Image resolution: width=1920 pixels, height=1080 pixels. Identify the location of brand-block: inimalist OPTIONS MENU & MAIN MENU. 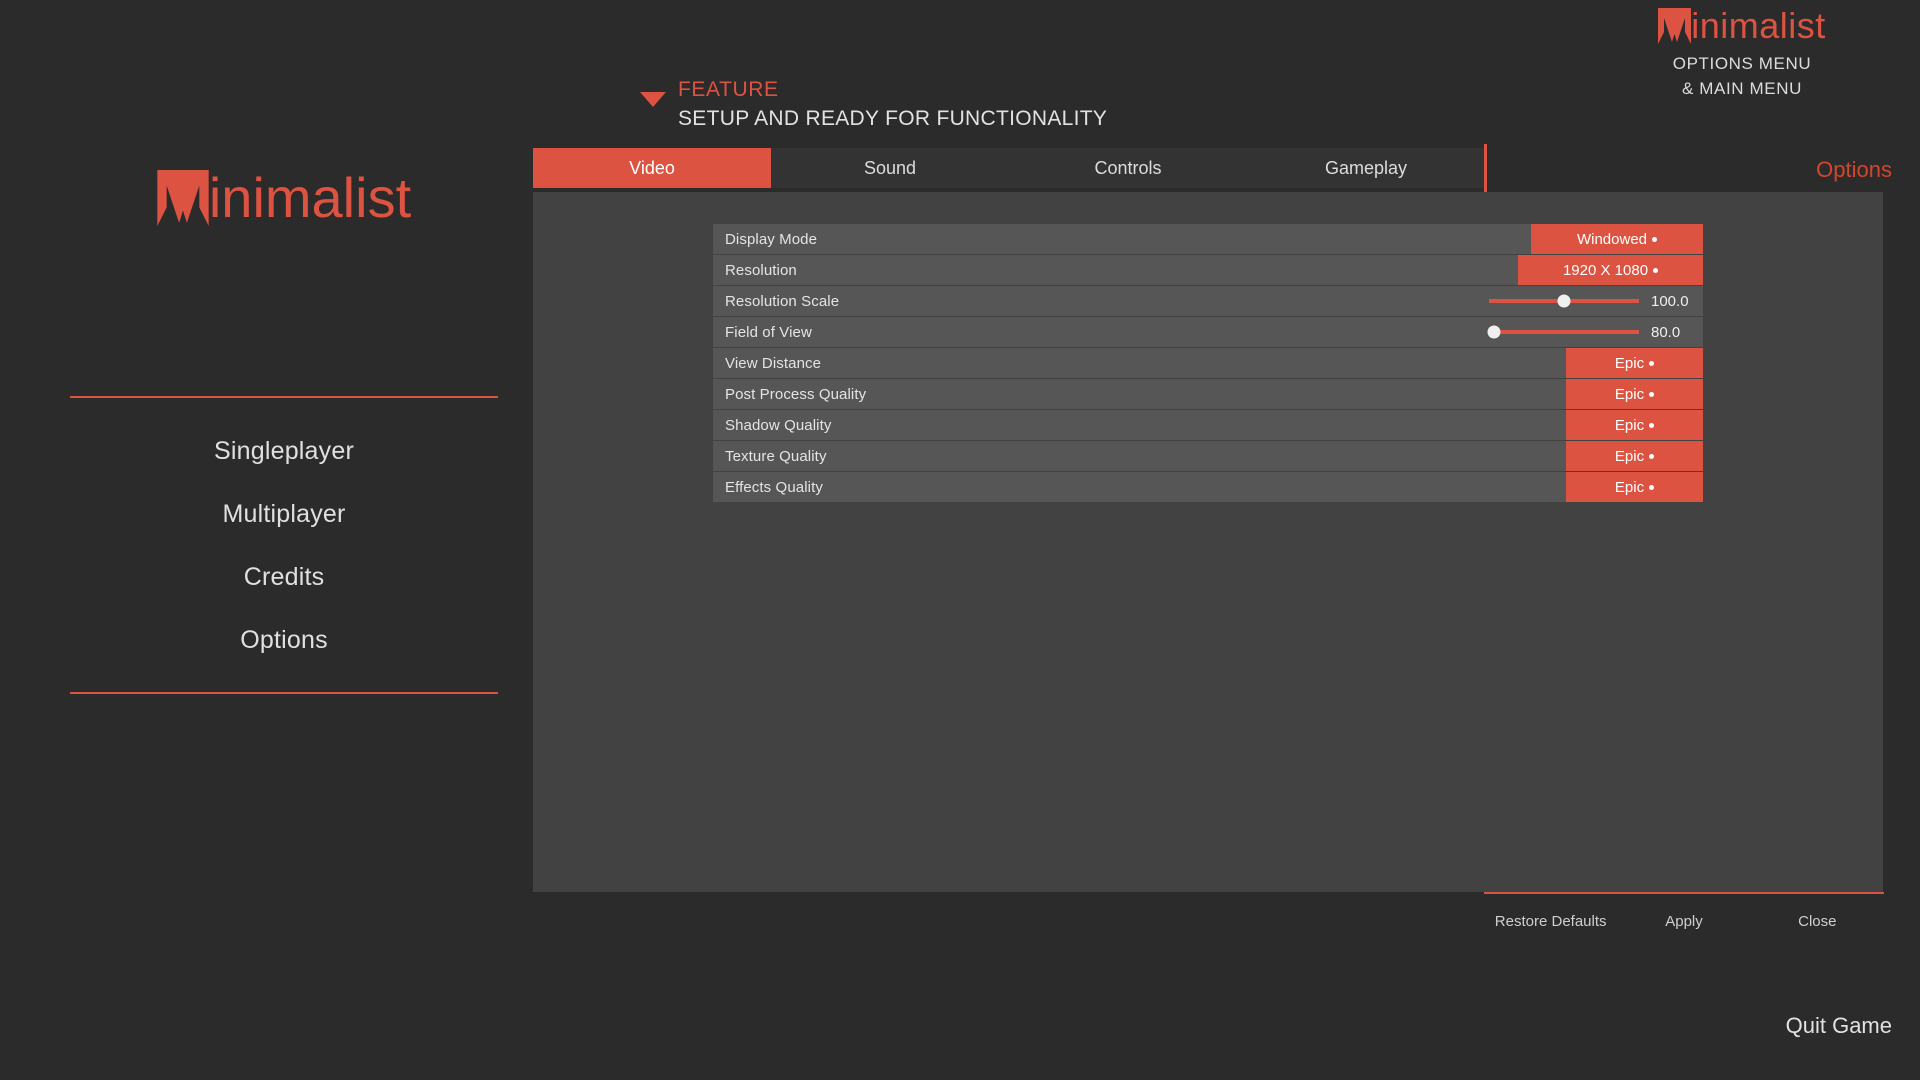
(1742, 54).